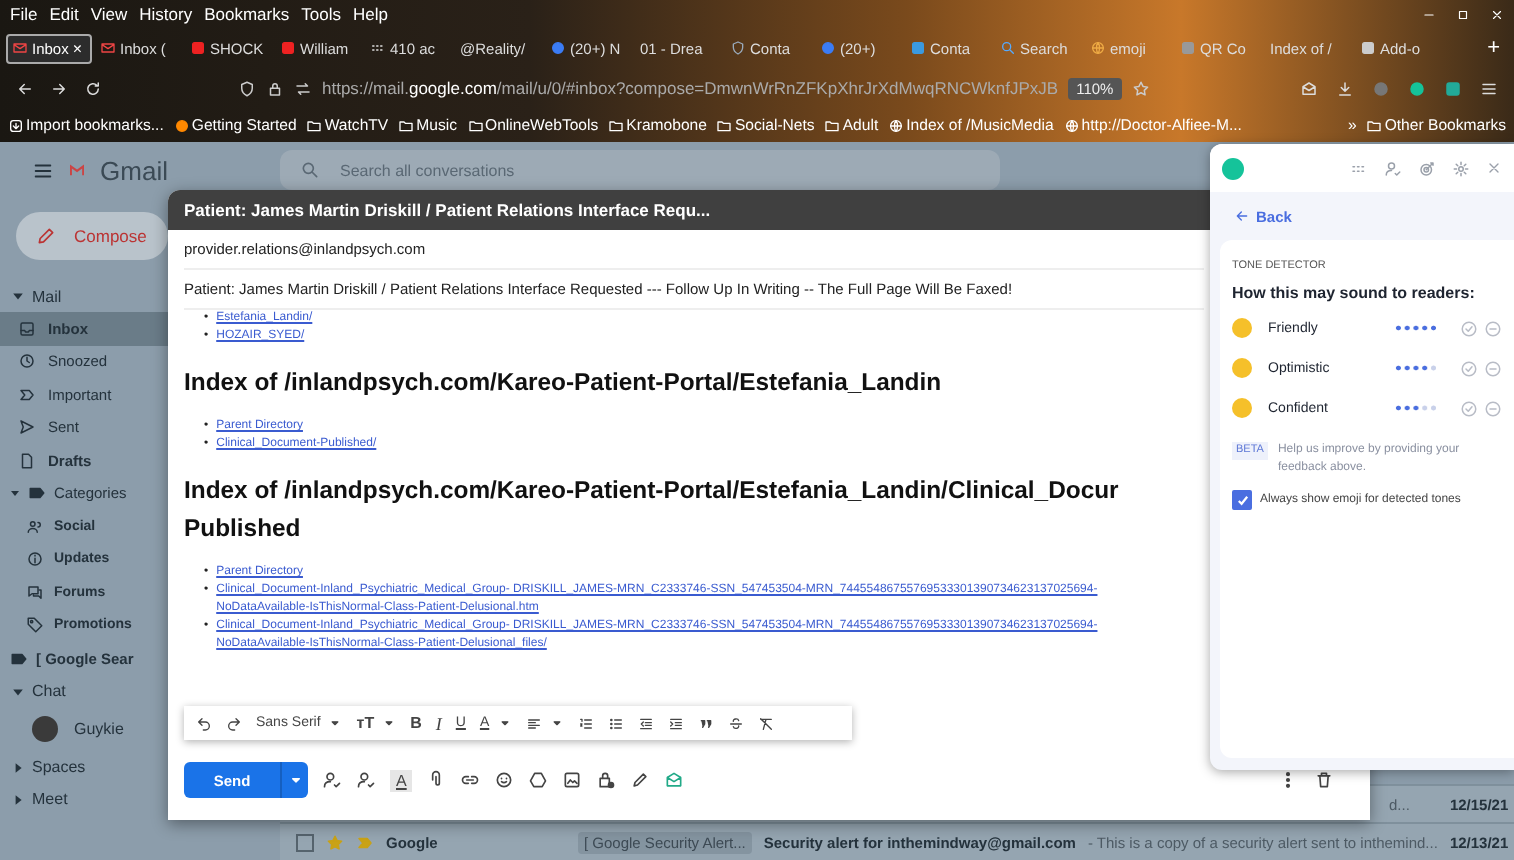  What do you see at coordinates (204, 723) in the screenshot?
I see `undo-icon` at bounding box center [204, 723].